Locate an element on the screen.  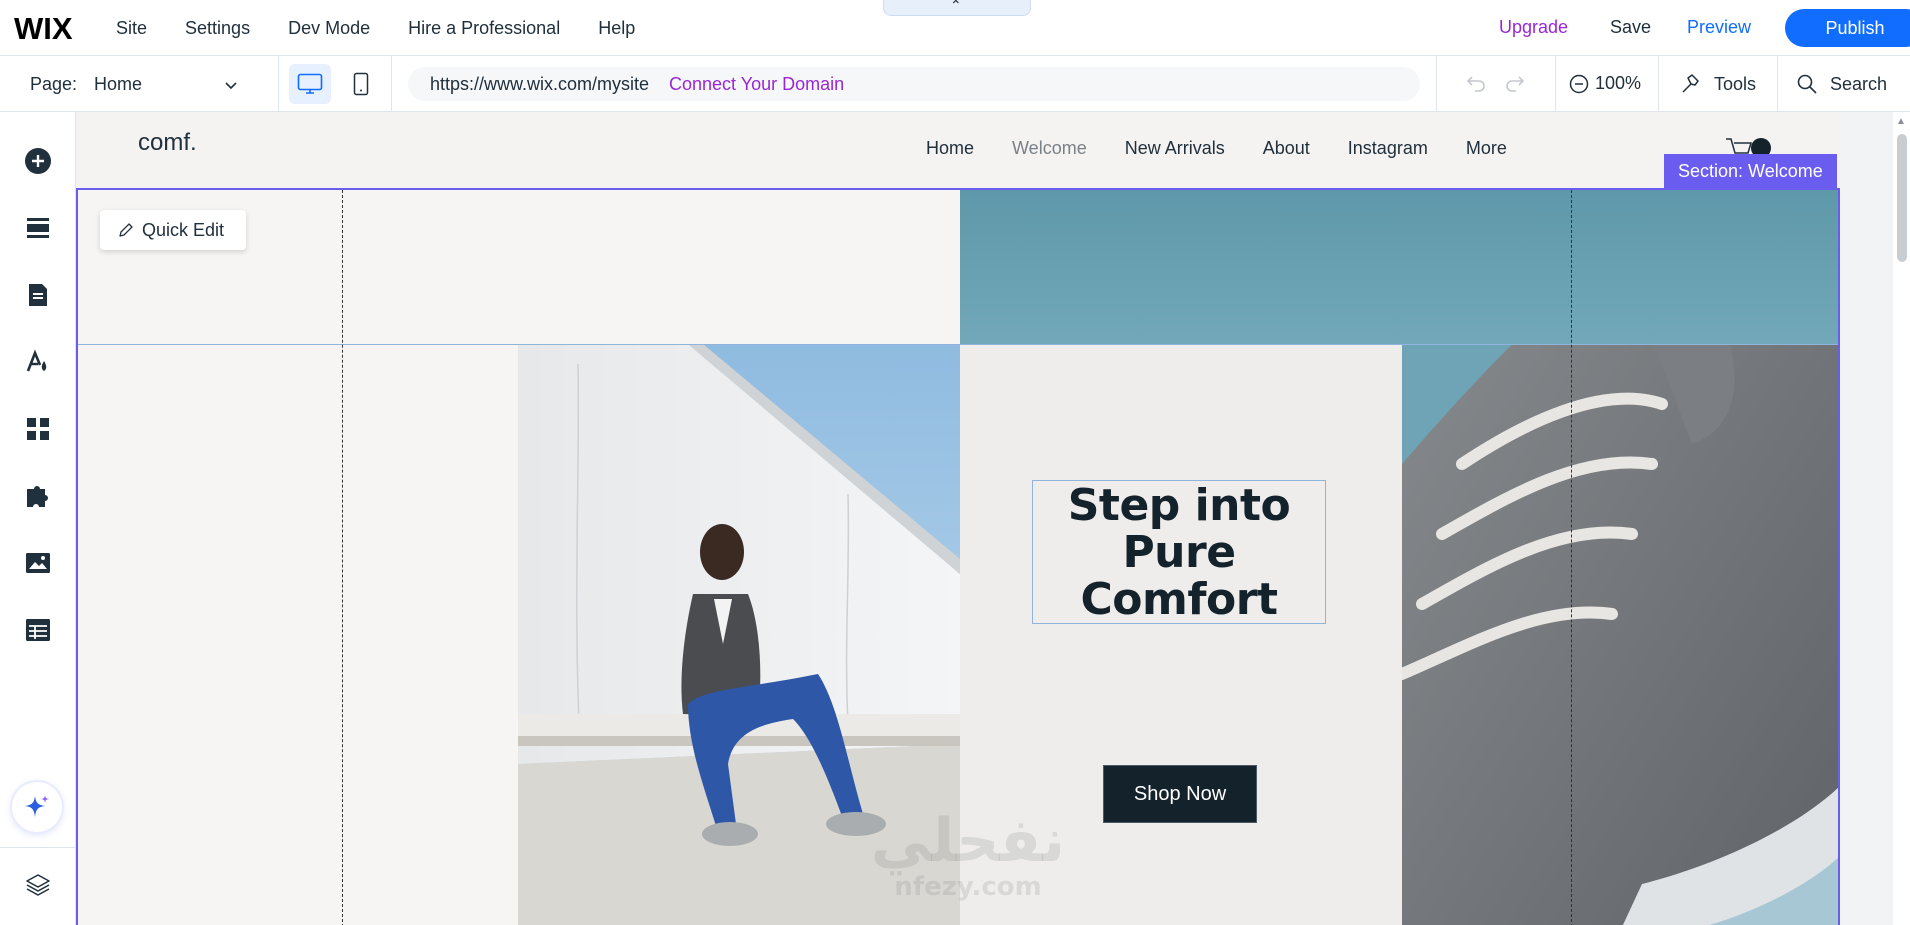
quick-edit-button: Quick Edit is located at coordinates (173, 230).